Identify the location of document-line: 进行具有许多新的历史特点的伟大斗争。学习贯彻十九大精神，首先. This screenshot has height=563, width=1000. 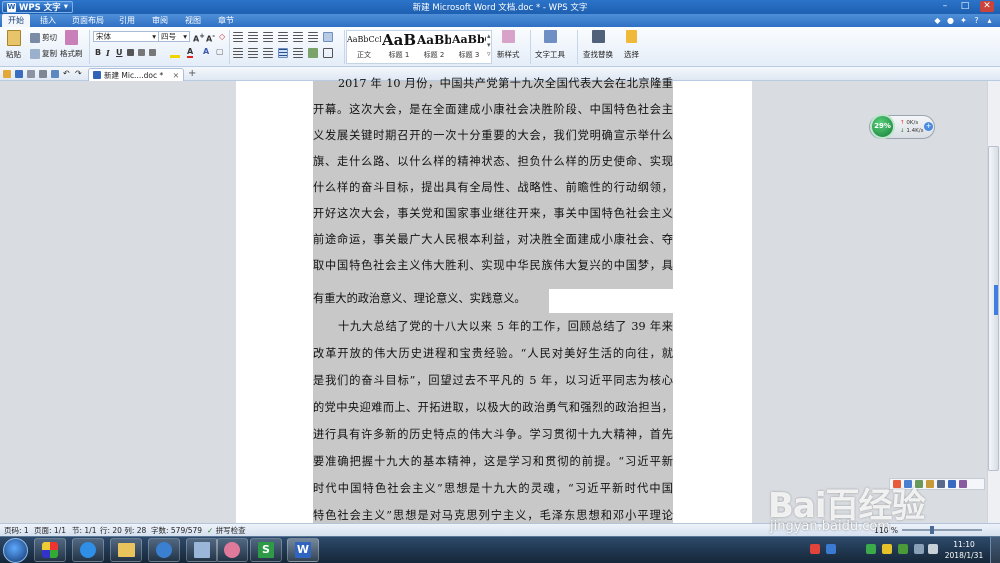
(493, 435).